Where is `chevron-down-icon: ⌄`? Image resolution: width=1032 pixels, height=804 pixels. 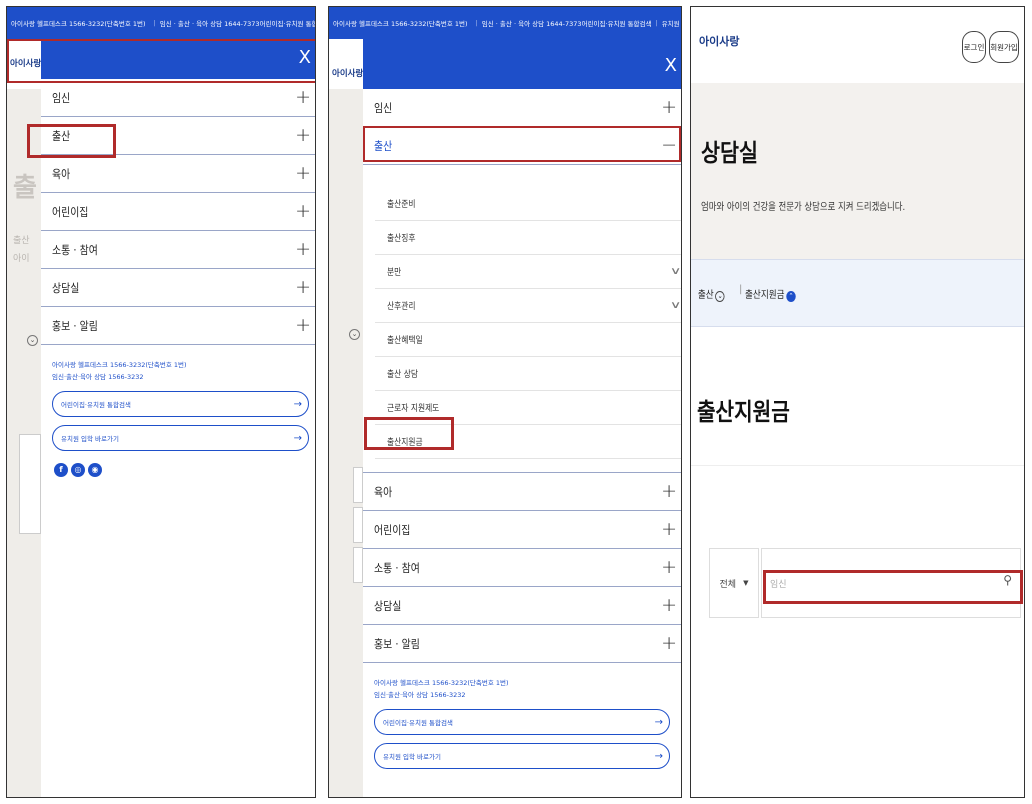 chevron-down-icon: ⌄ is located at coordinates (720, 296).